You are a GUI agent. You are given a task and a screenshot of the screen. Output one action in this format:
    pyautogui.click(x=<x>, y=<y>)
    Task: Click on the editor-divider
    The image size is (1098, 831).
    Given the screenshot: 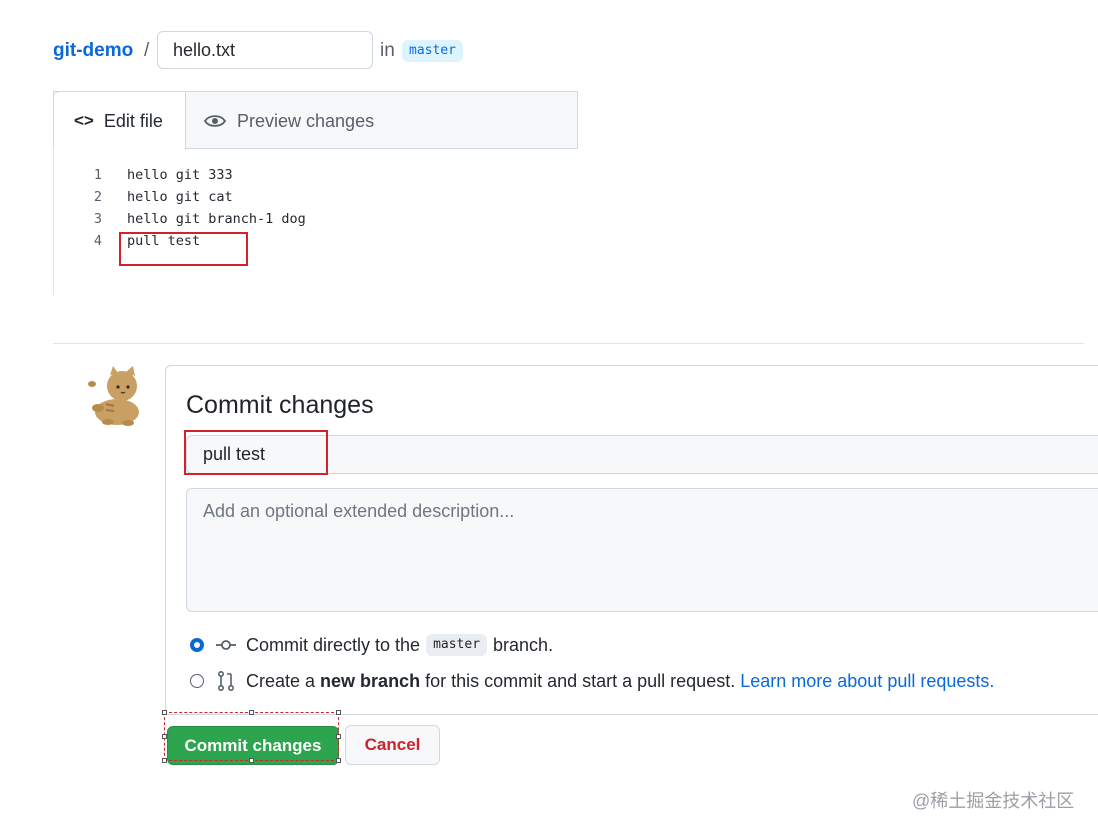 What is the action you would take?
    pyautogui.click(x=568, y=343)
    